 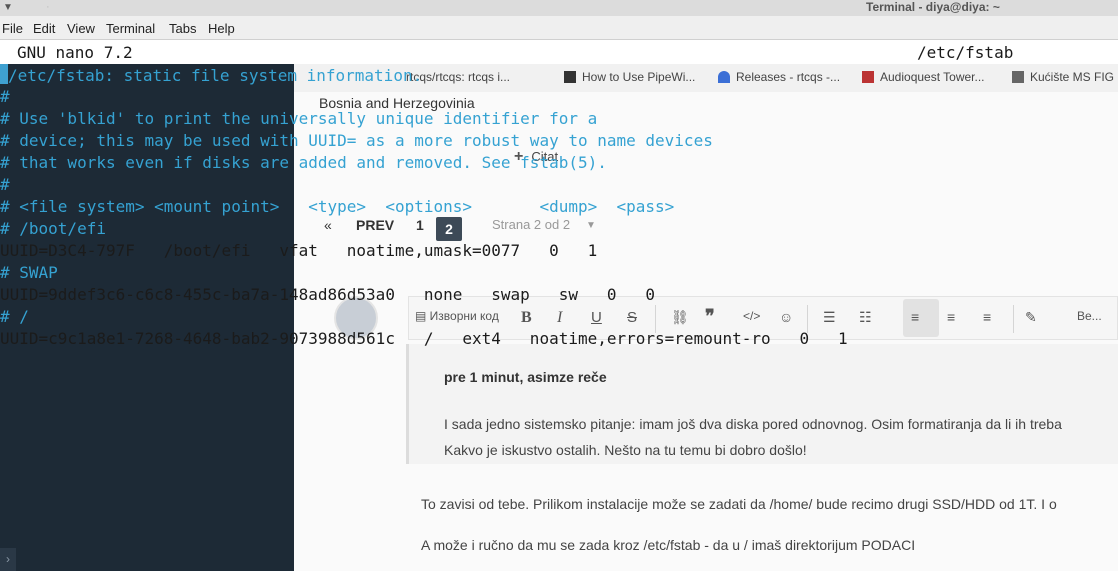 What do you see at coordinates (525, 377) in the screenshot?
I see `quote-author: pre 1 minut, asimze reče` at bounding box center [525, 377].